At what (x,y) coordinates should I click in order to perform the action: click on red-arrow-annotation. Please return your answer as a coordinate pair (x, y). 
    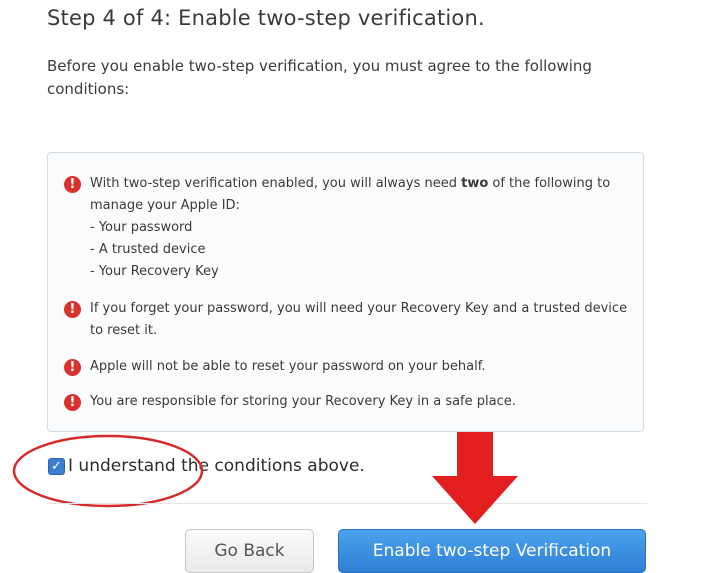
    Looking at the image, I should click on (475, 478).